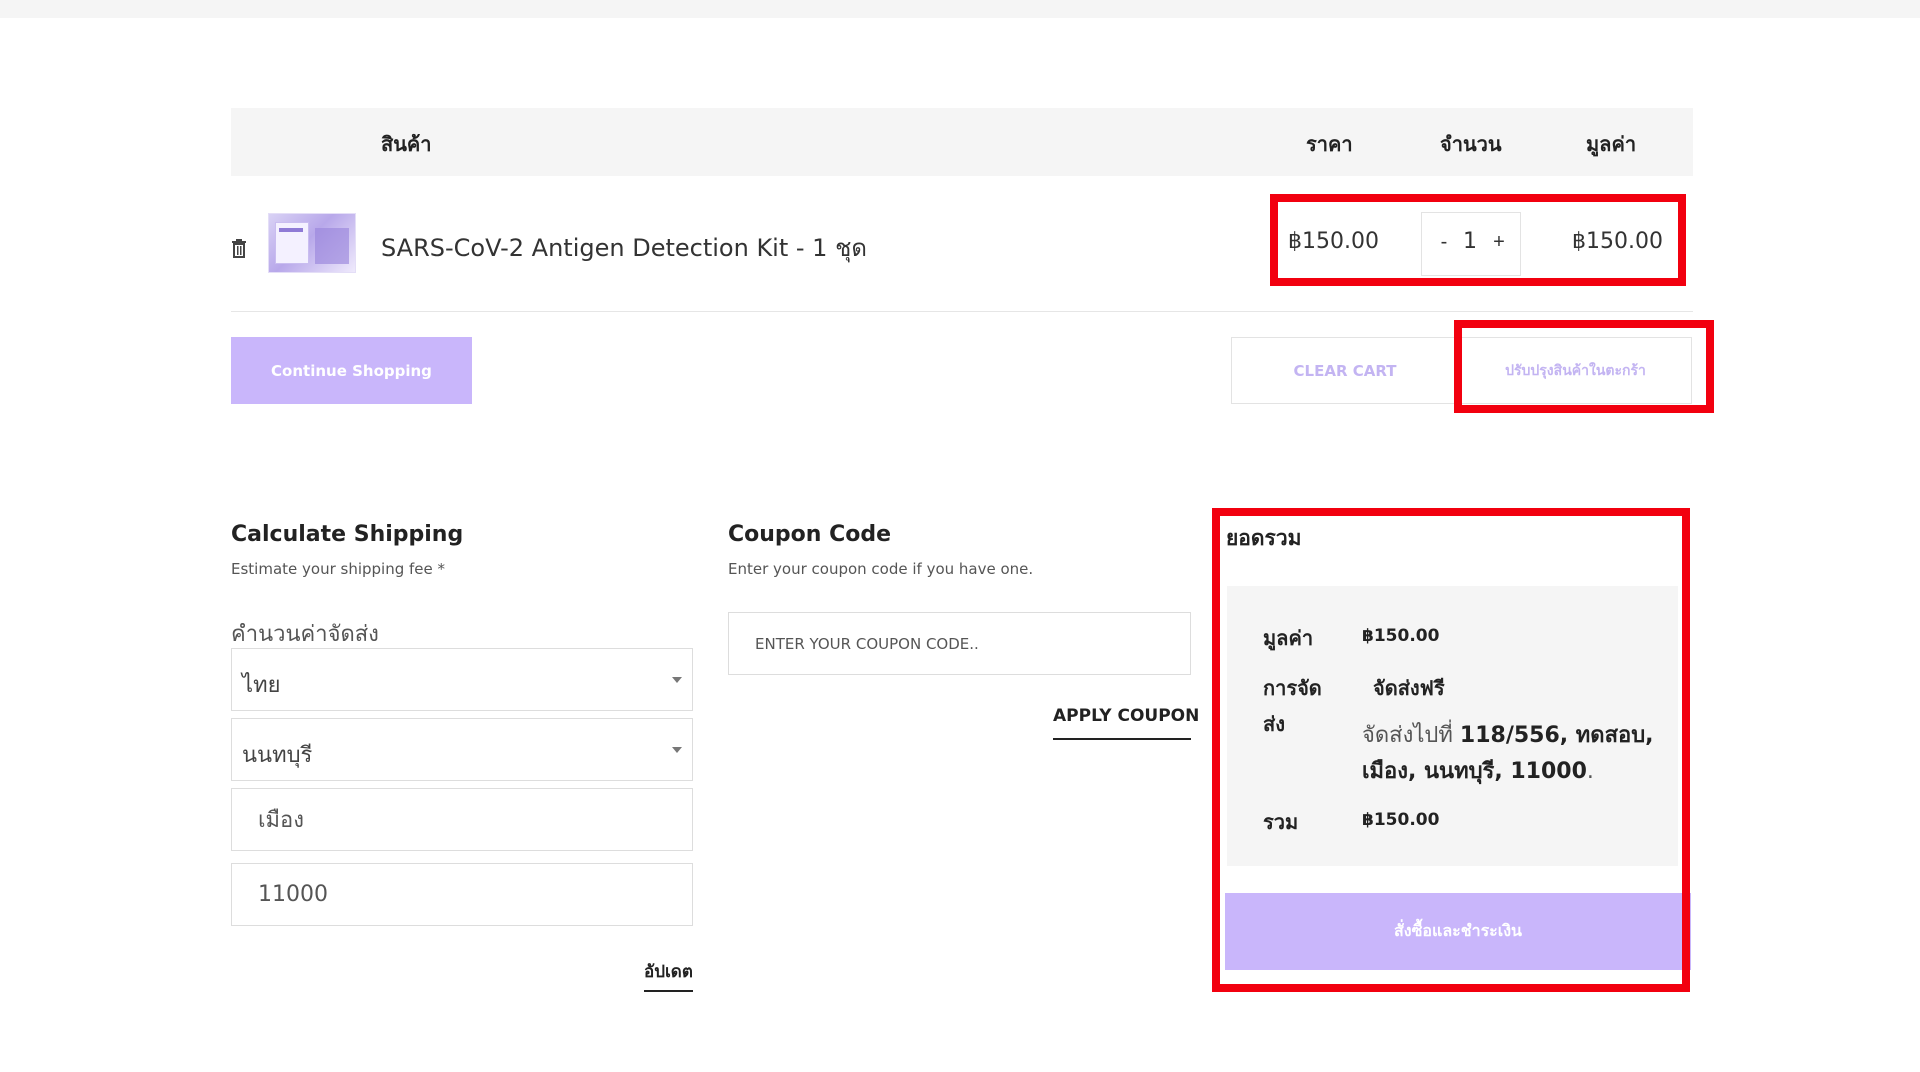 The image size is (1920, 1072). I want to click on header-price: ราคา, so click(1329, 144).